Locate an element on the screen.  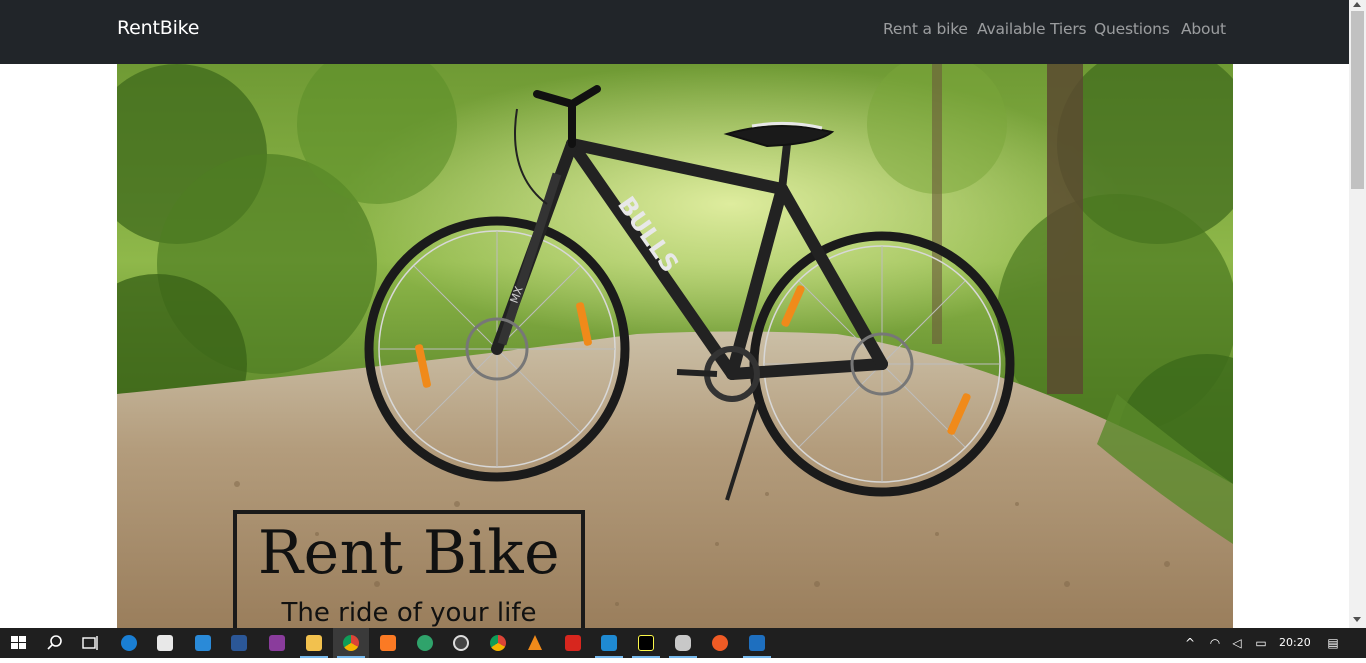
chrome-alt-icon is located at coordinates (498, 643).